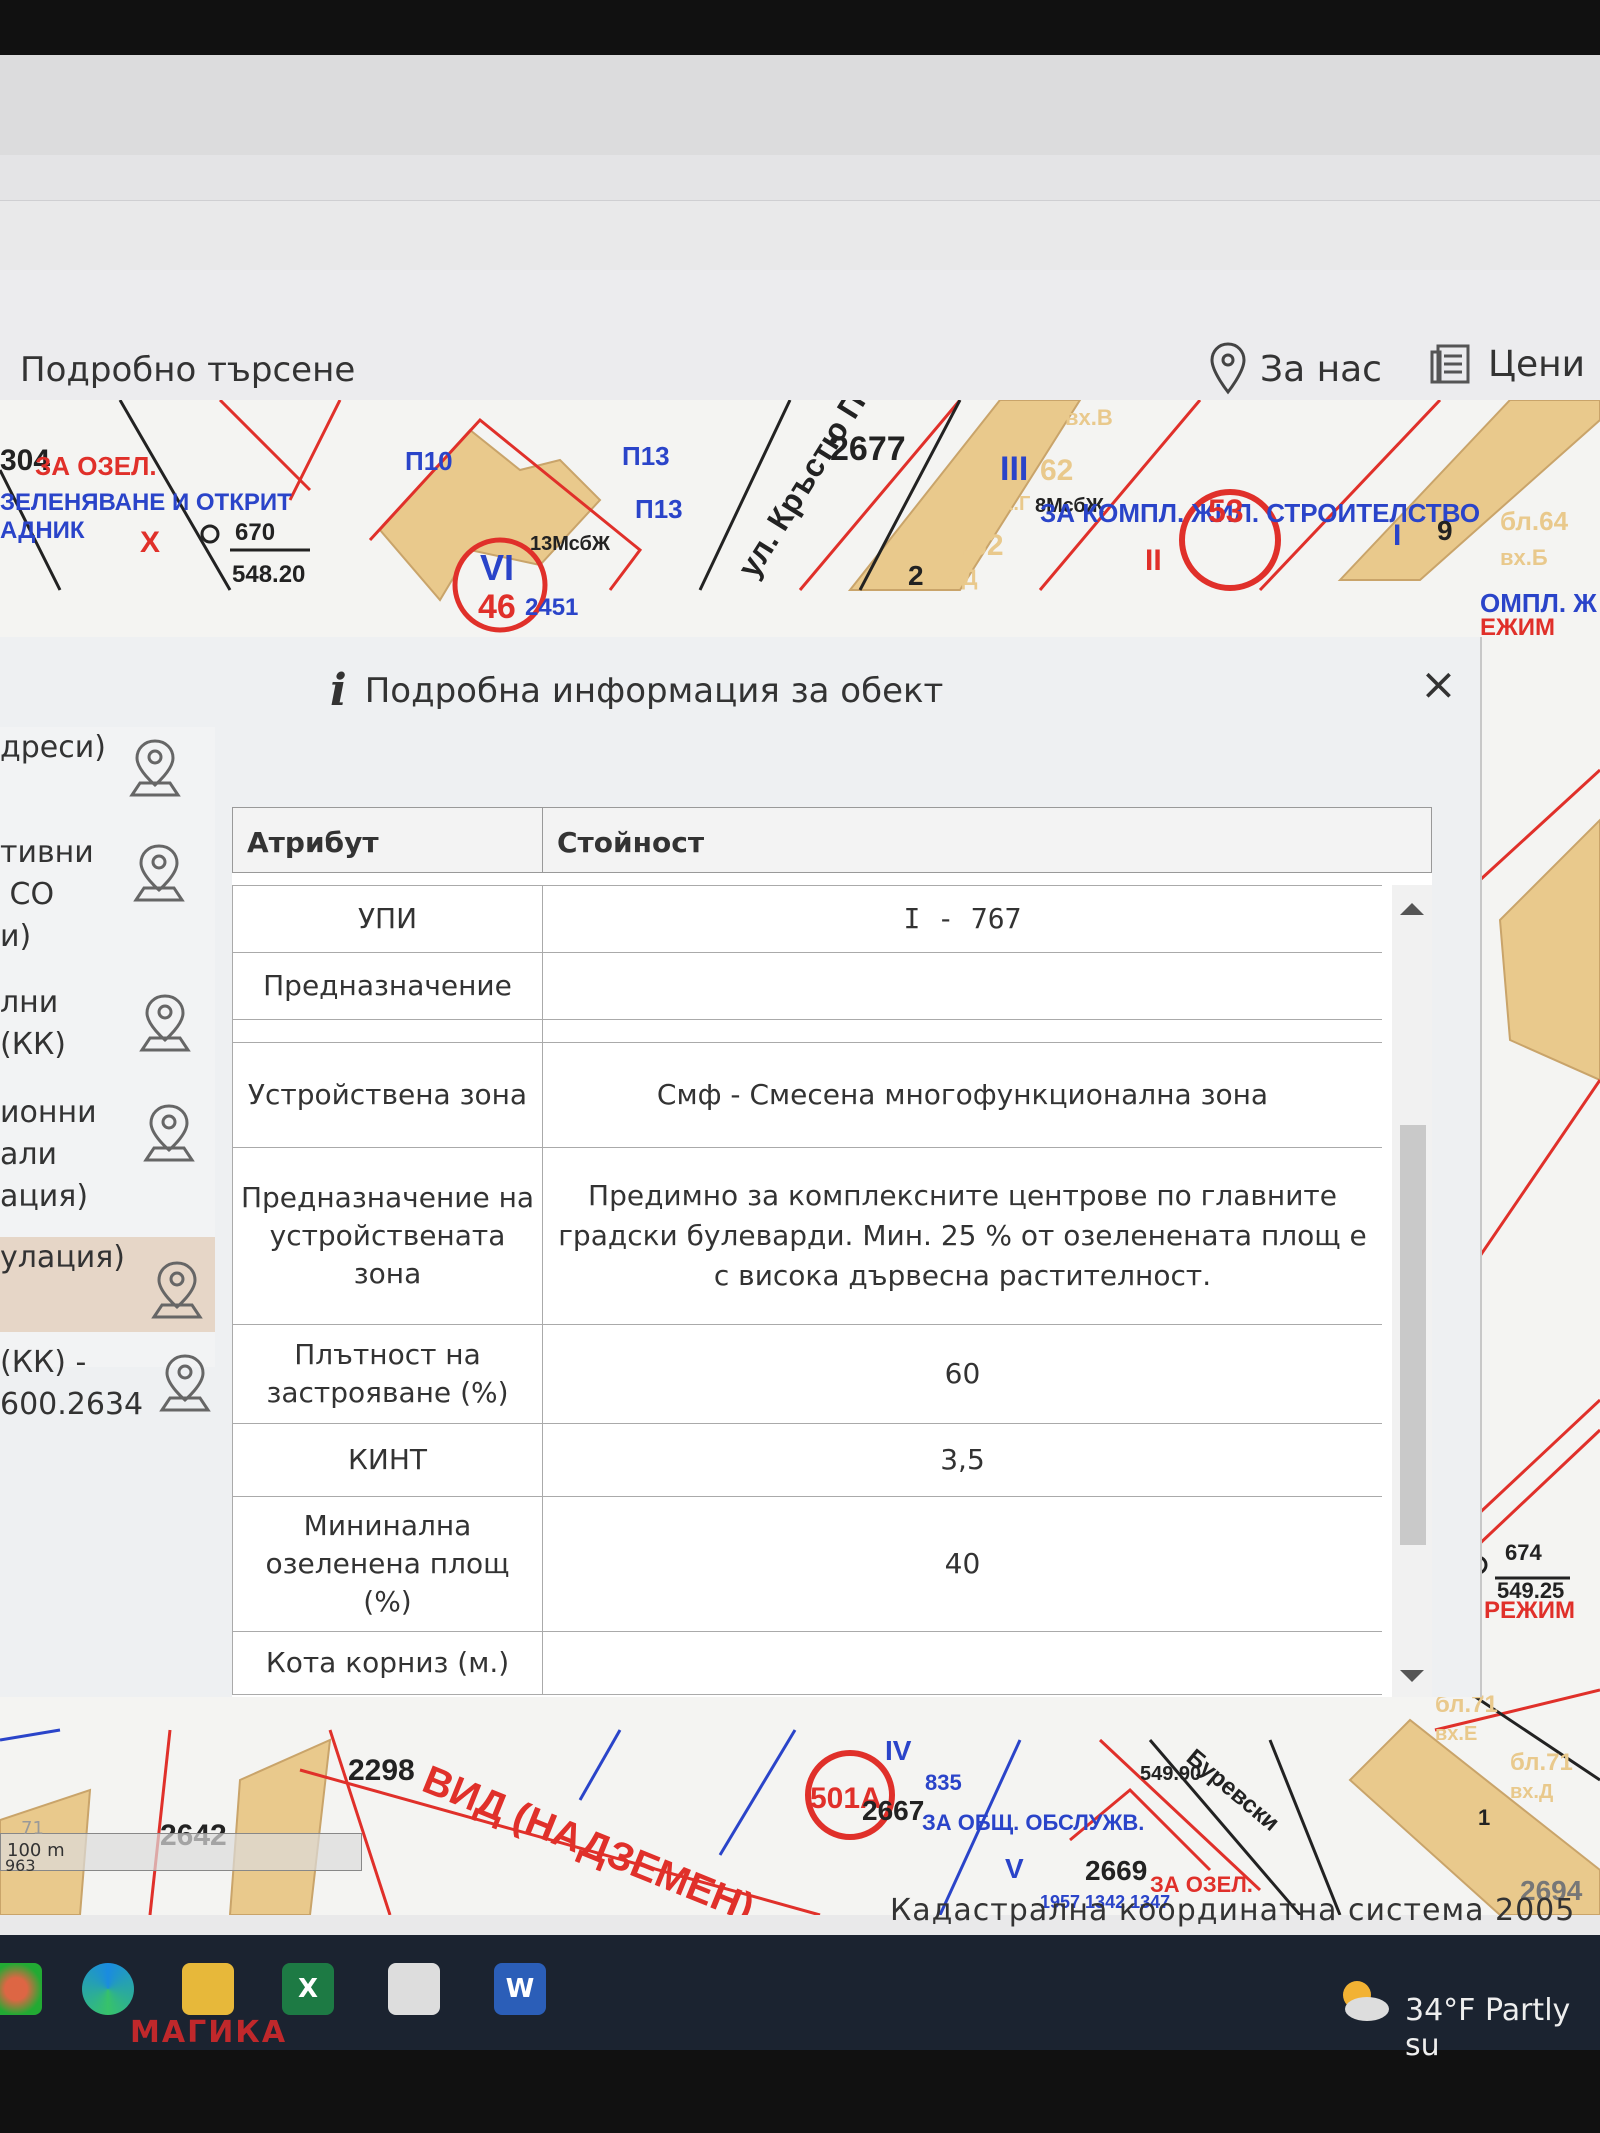 This screenshot has width=1600, height=2133. I want to click on sidebar-item-regulation-zones: ионни али ация), so click(107, 1164).